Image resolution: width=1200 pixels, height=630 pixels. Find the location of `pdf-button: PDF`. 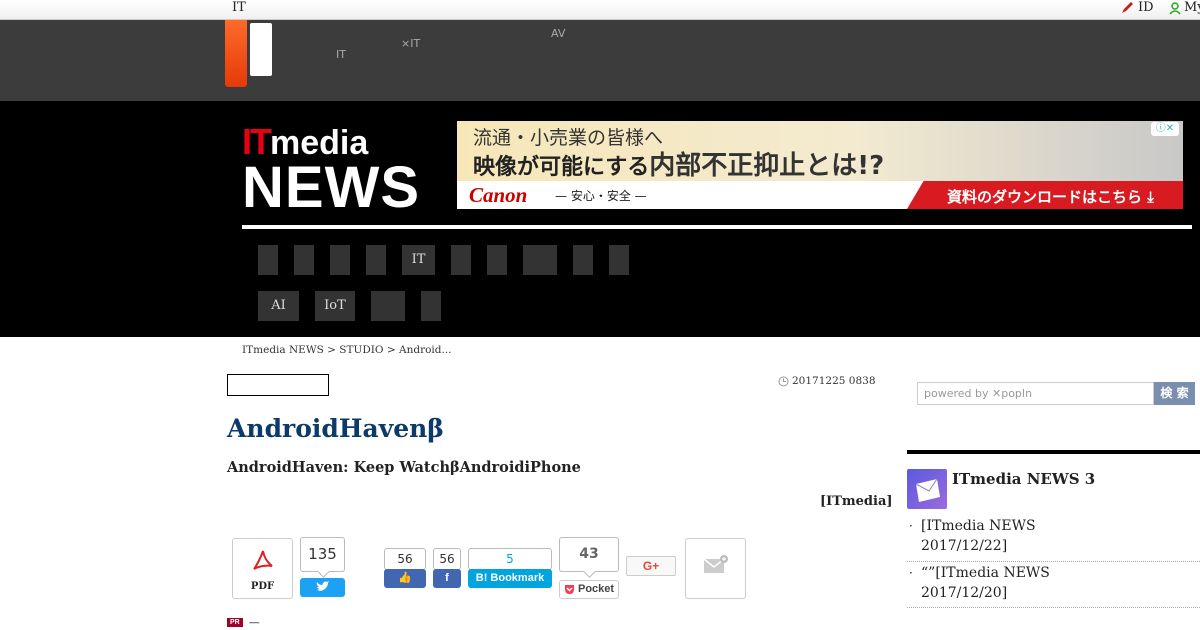

pdf-button: PDF is located at coordinates (262, 568).